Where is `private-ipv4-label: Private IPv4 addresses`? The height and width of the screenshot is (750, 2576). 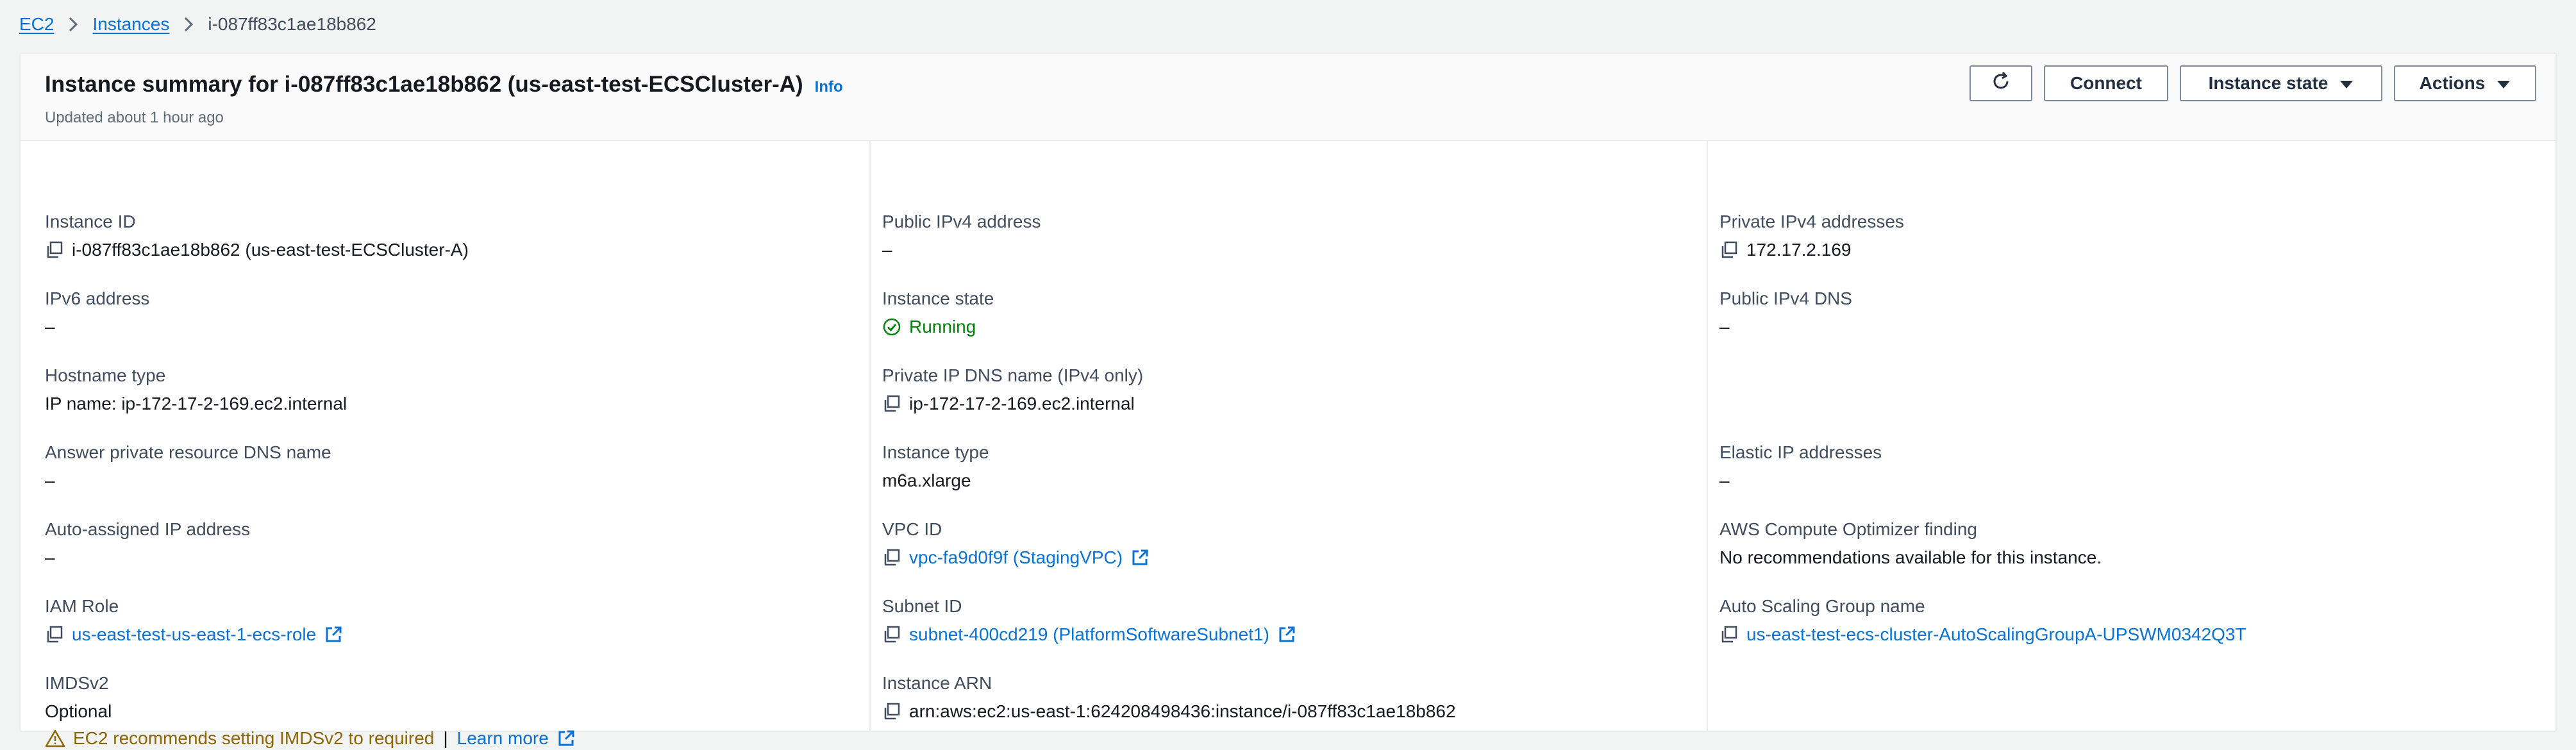 private-ipv4-label: Private IPv4 addresses is located at coordinates (1811, 222).